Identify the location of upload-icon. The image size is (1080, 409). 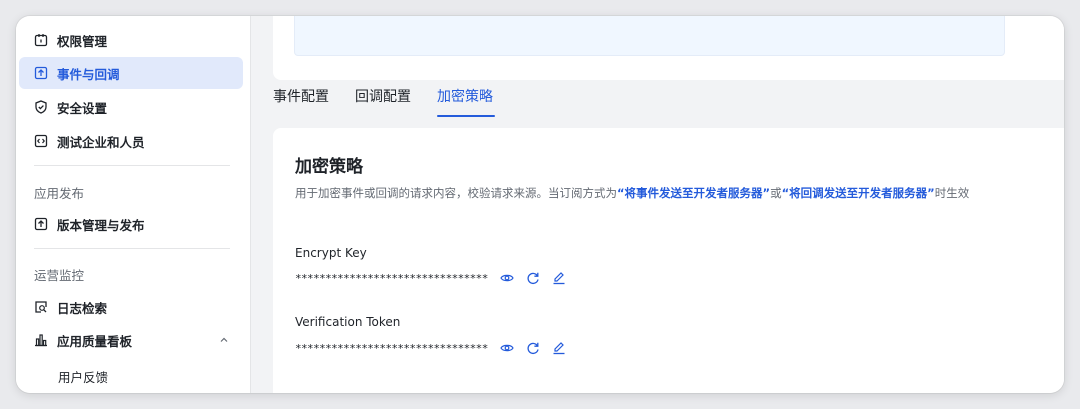
(41, 224).